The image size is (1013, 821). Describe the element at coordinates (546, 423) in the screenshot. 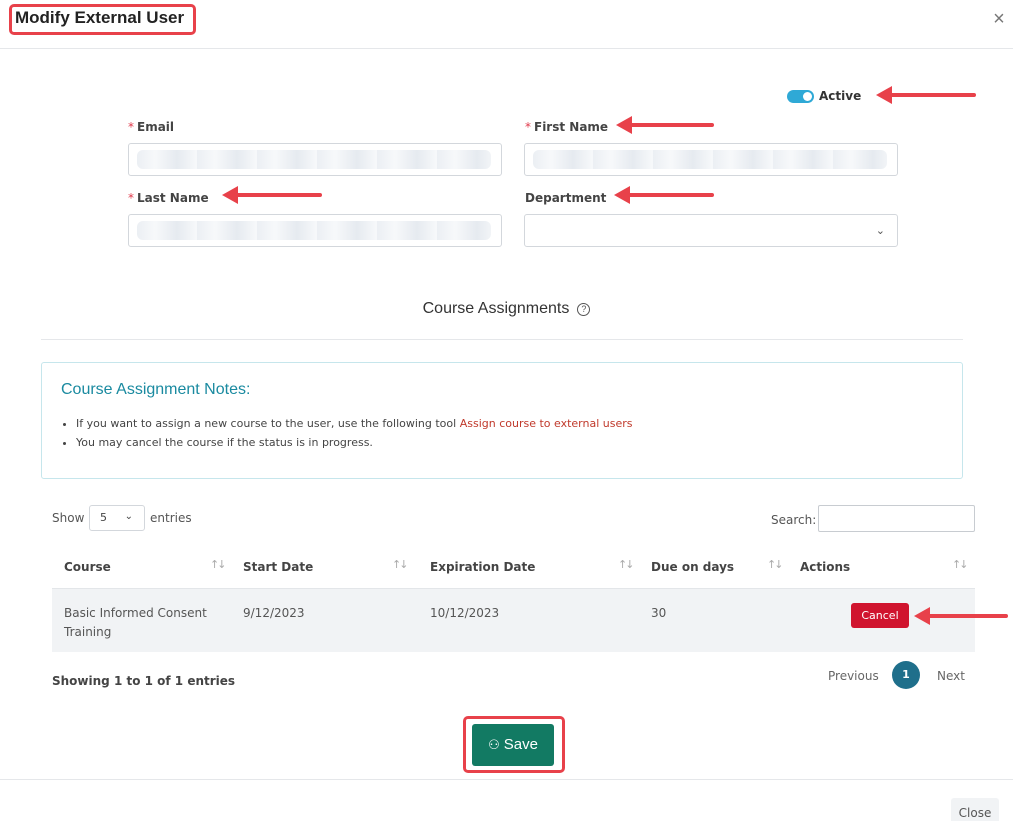

I see `assign-course-link: Assign course to external users` at that location.